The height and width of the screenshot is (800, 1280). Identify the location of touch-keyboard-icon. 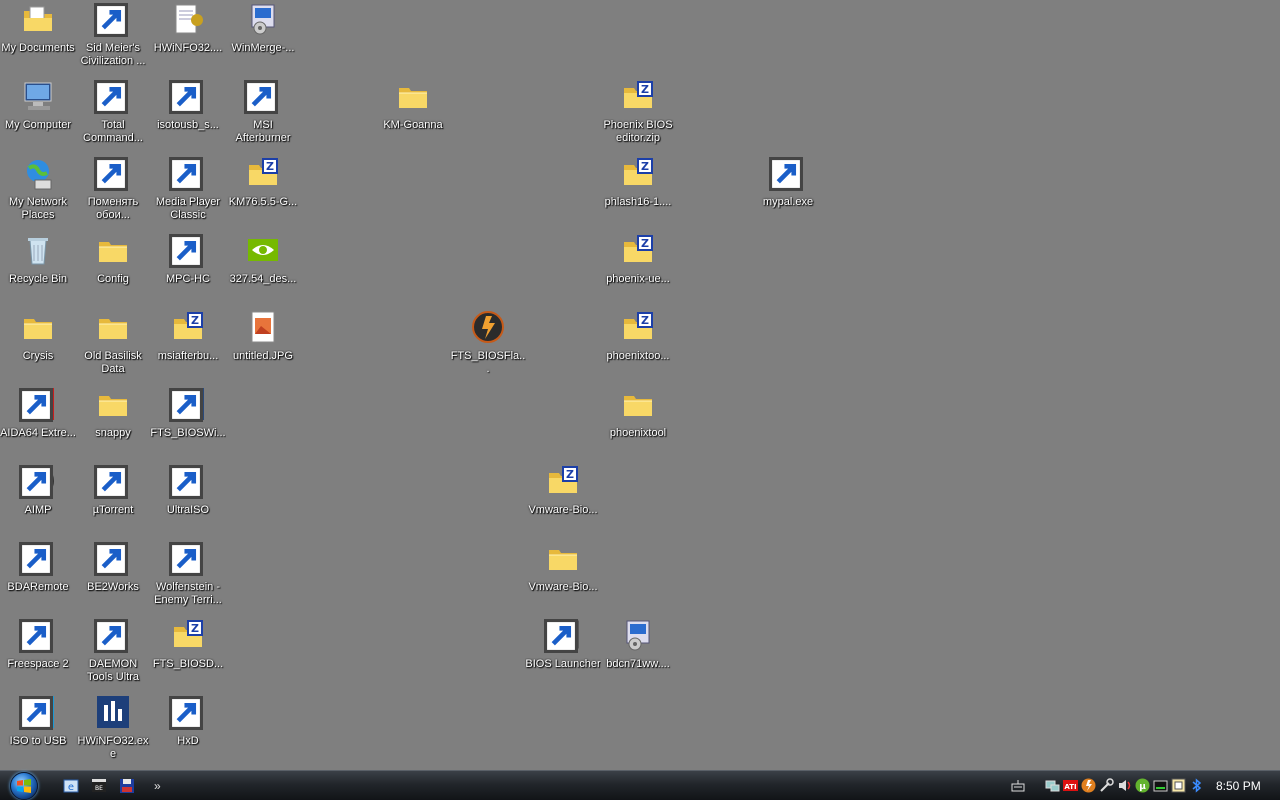
(1018, 786).